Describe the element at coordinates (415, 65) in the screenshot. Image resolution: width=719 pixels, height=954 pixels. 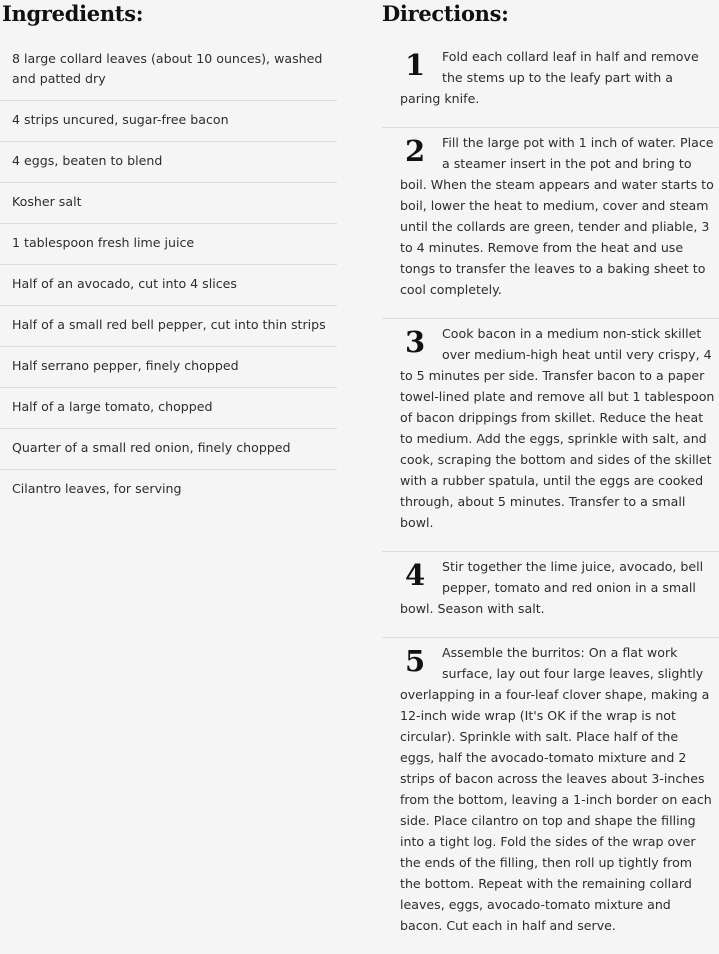
I see `step-number: 1` at that location.